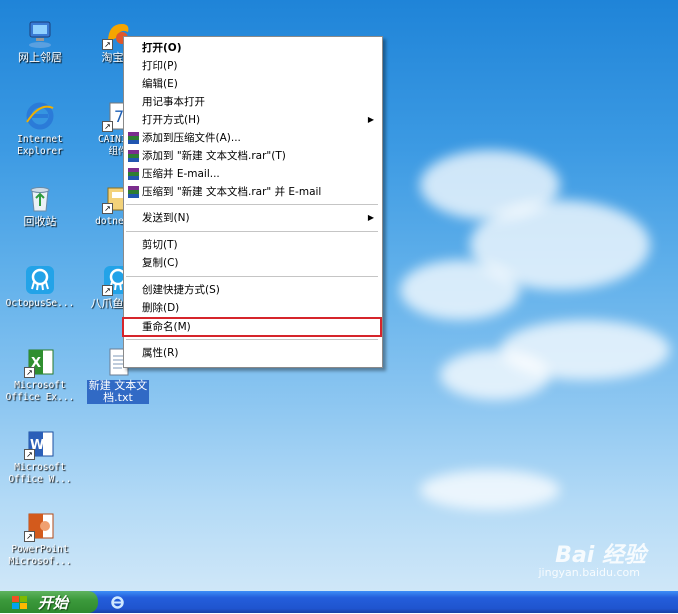 The image size is (678, 614). What do you see at coordinates (40, 221) in the screenshot?
I see `icon-label: 回收站` at bounding box center [40, 221].